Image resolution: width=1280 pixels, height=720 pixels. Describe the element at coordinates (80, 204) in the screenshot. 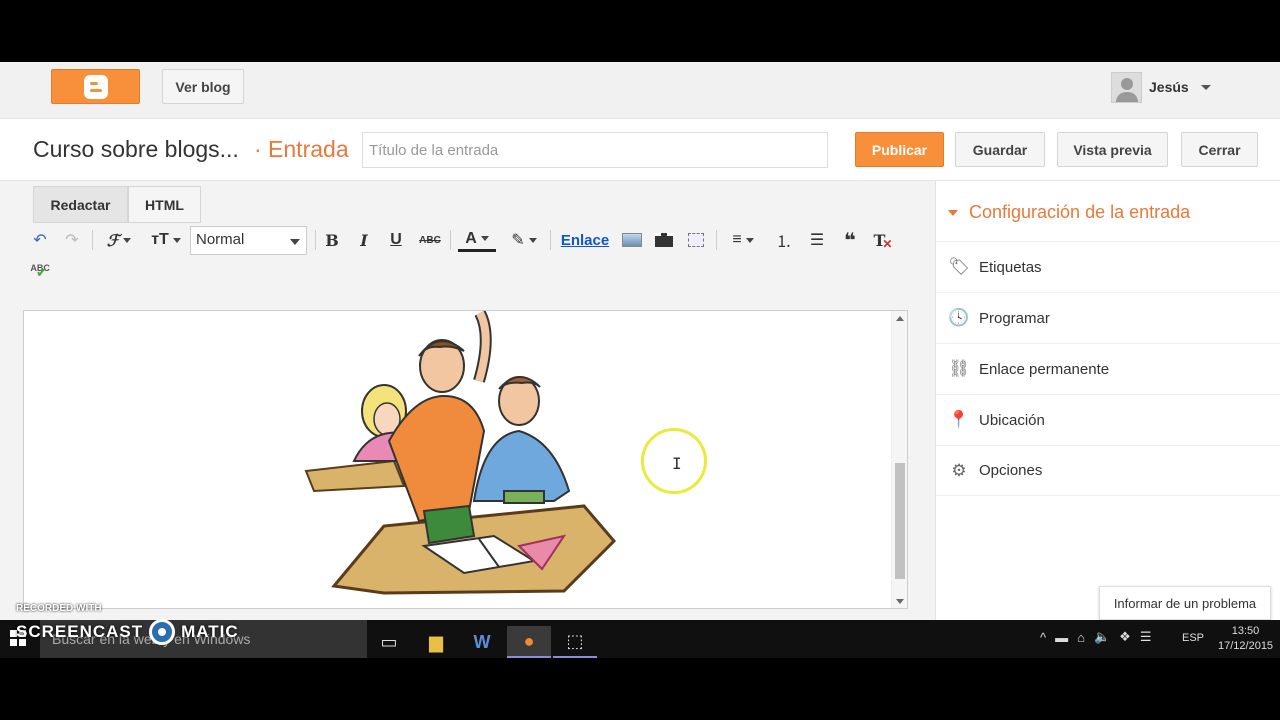

I see `tab-compose: Redactar` at that location.